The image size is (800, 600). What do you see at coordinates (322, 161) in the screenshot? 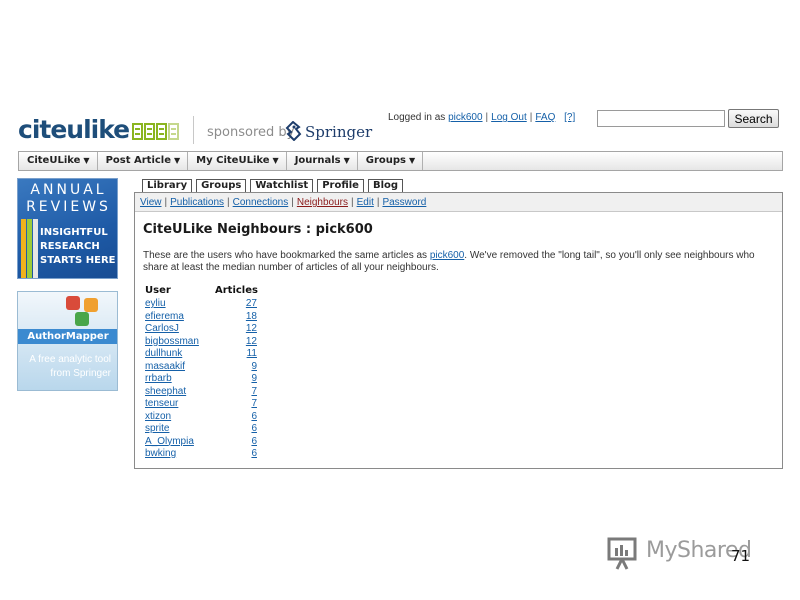
I see `menu-journals: Journals ▼` at bounding box center [322, 161].